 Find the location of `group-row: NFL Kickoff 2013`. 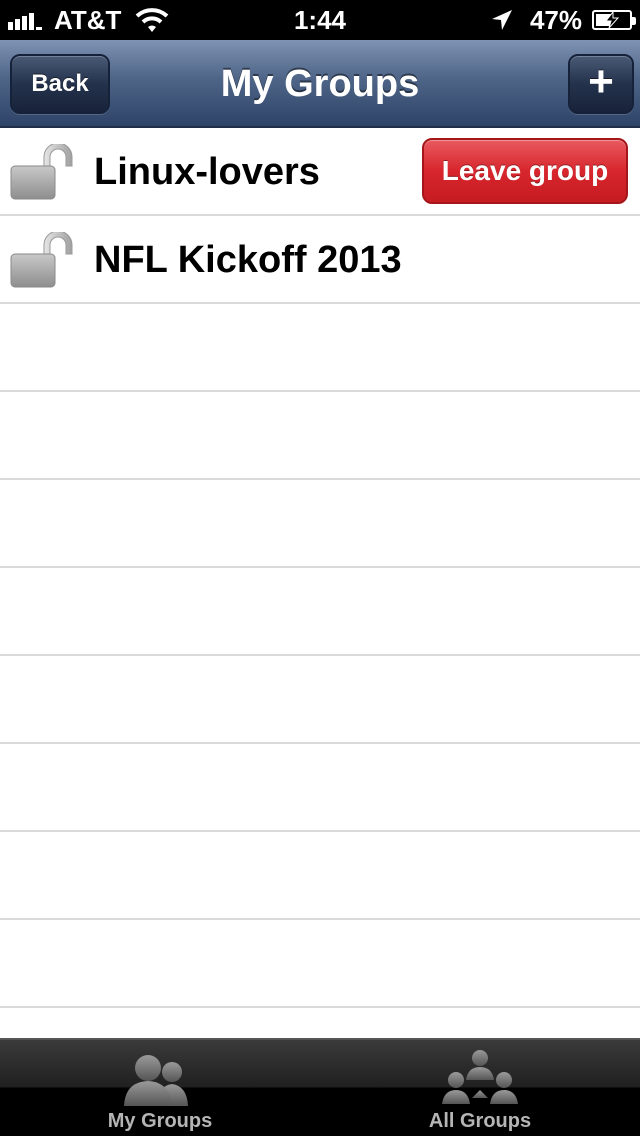

group-row: NFL Kickoff 2013 is located at coordinates (320, 260).